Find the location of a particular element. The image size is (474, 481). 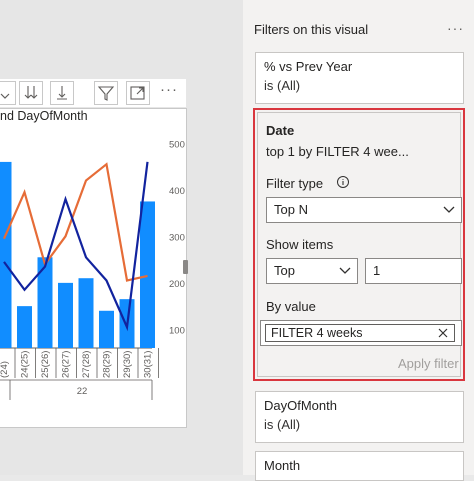

focus-mode-button is located at coordinates (138, 93).